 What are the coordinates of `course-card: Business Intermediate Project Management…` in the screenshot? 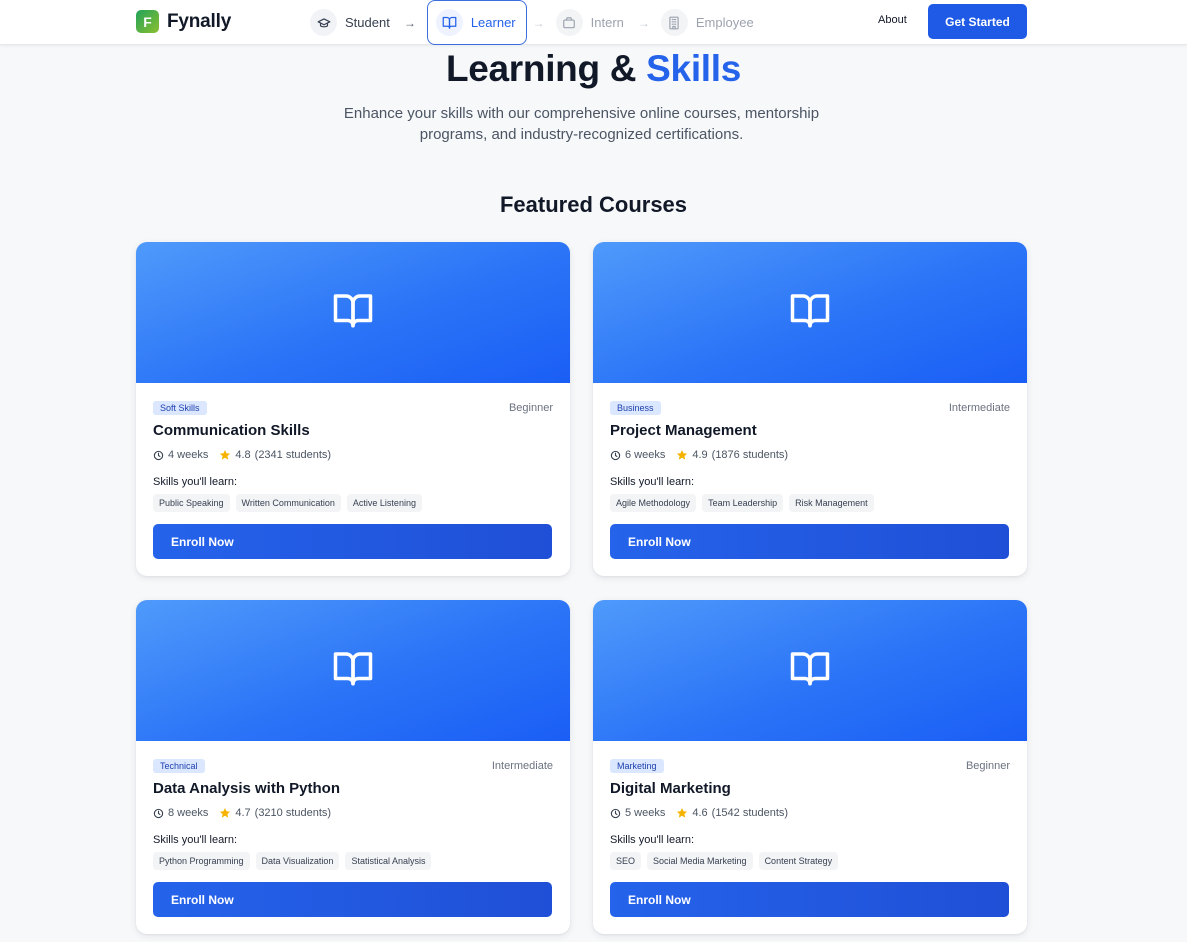 It's located at (810, 409).